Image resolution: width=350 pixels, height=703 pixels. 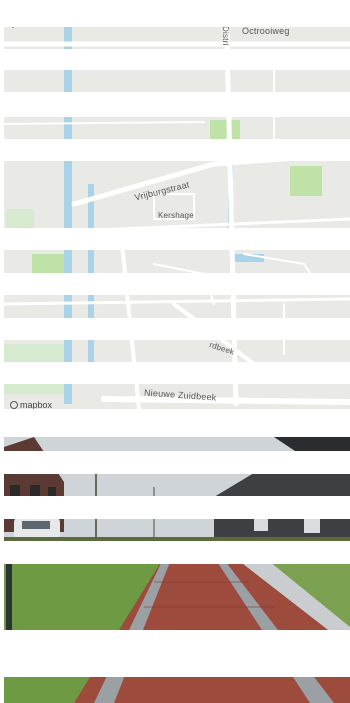 I want to click on map-label-kershage: Kershage, so click(x=176, y=215).